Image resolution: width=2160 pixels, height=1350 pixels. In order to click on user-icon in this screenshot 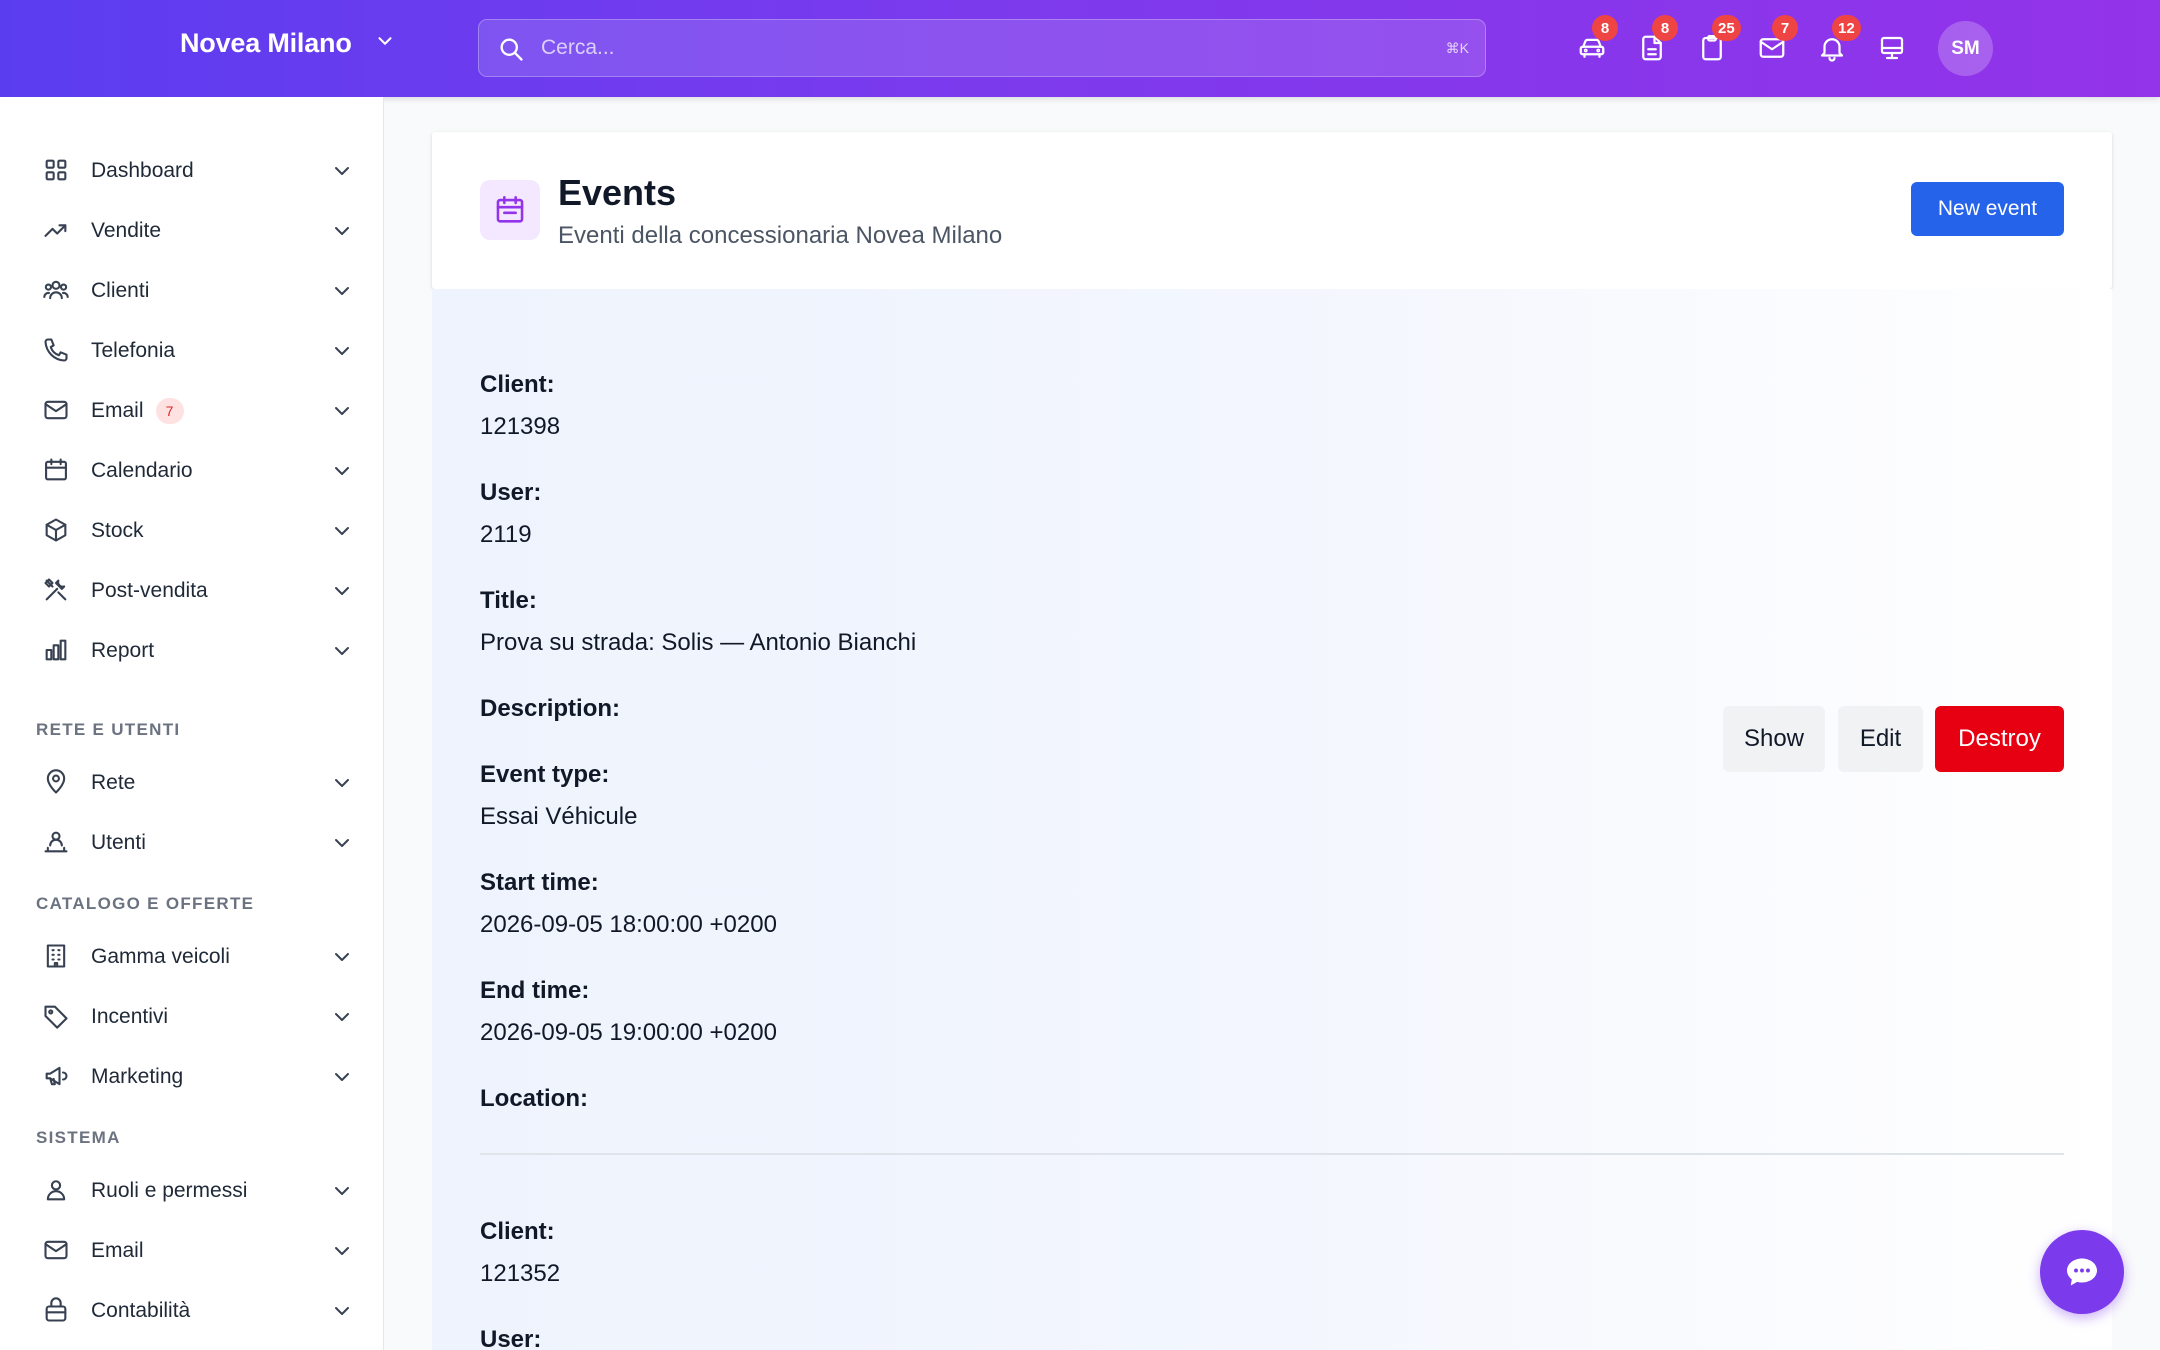, I will do `click(57, 1191)`.